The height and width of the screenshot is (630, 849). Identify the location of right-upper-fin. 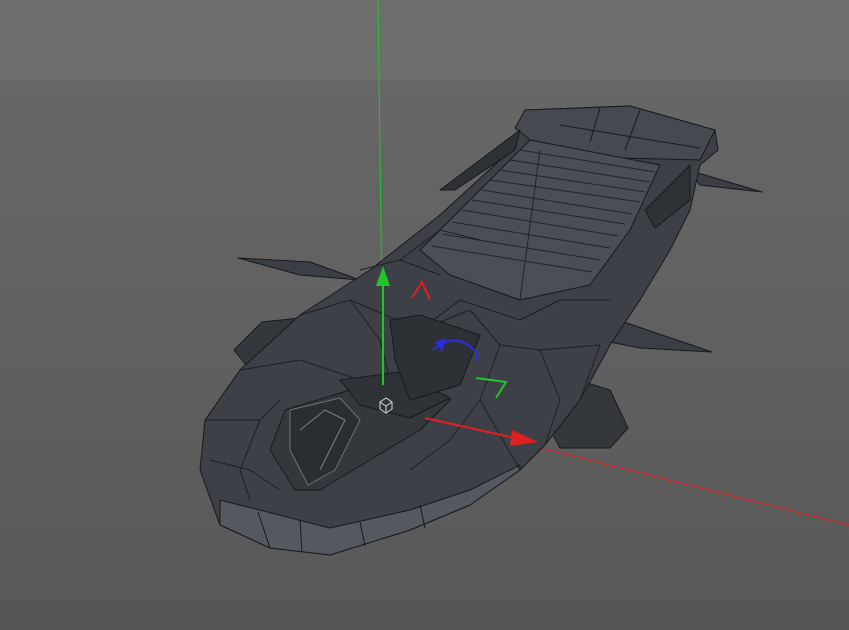
(725, 181).